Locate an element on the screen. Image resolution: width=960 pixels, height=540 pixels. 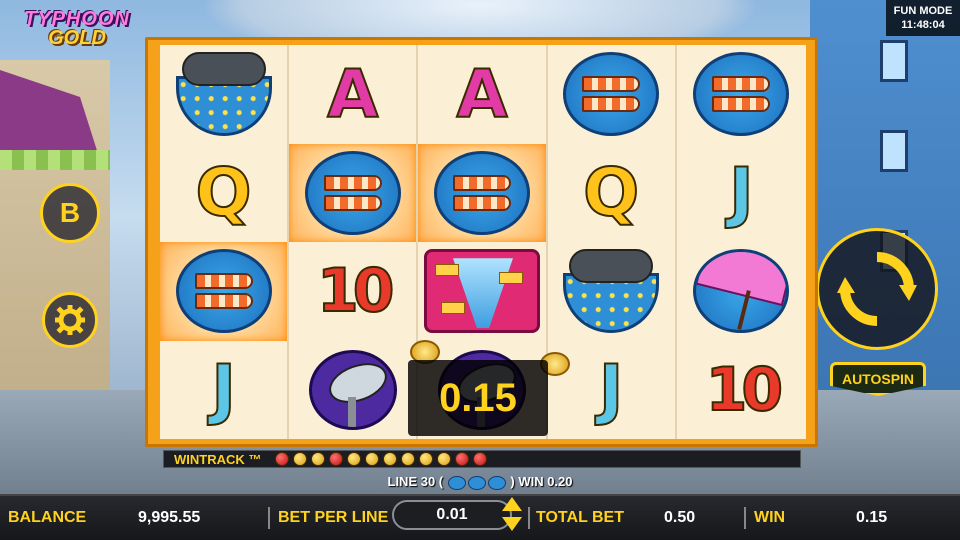
win-amount: 0.15 is located at coordinates (478, 397).